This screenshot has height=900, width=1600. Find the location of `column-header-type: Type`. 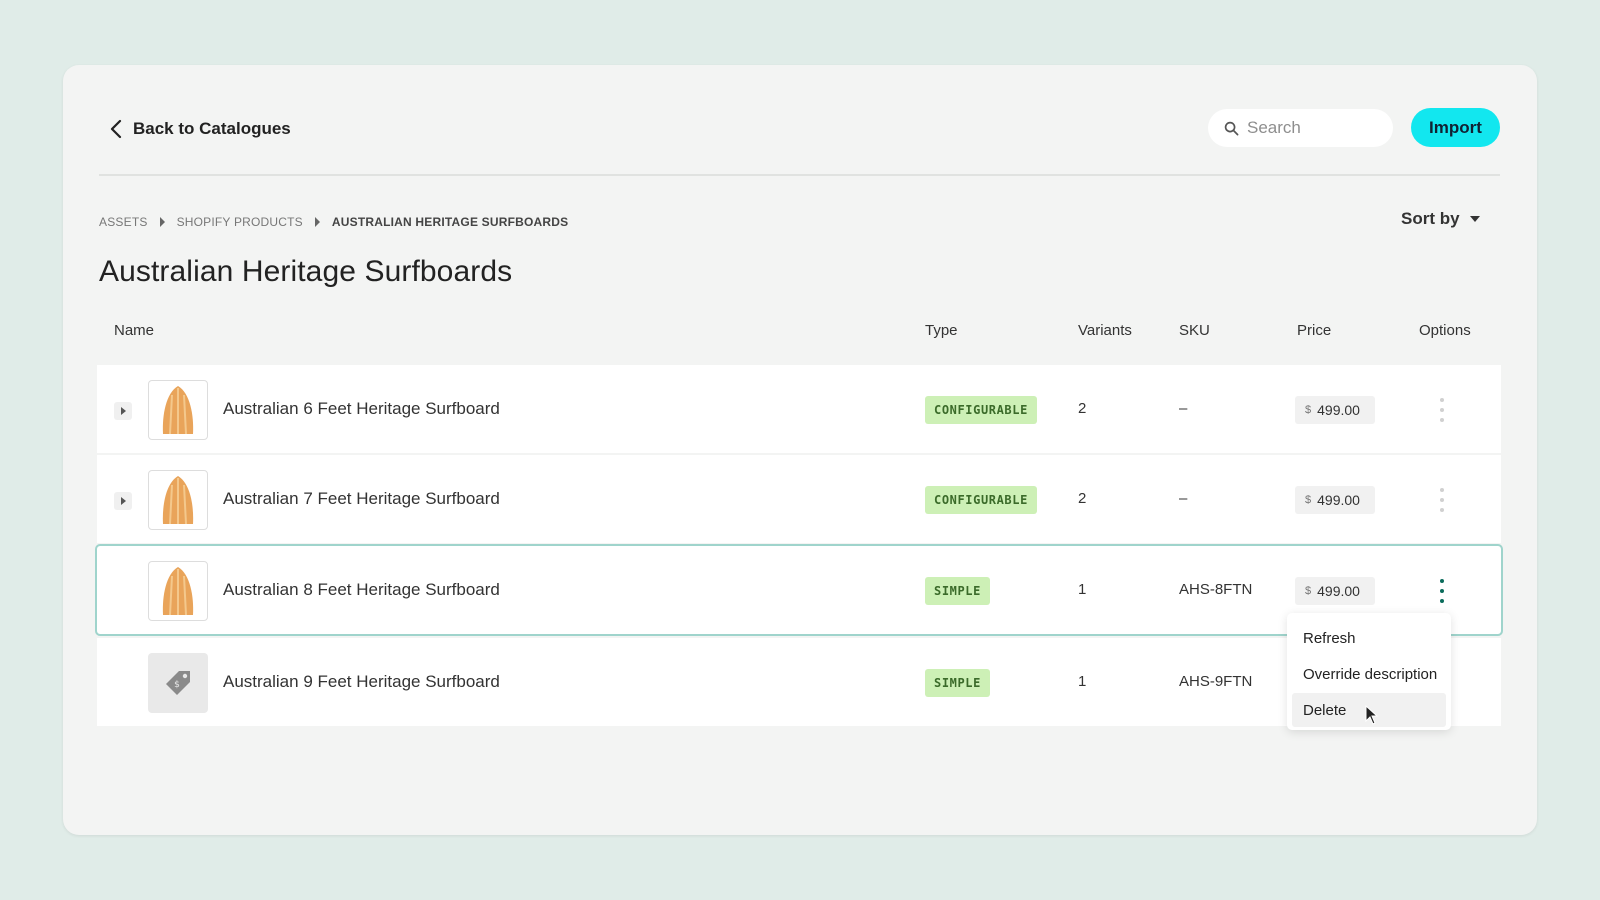

column-header-type: Type is located at coordinates (941, 330).